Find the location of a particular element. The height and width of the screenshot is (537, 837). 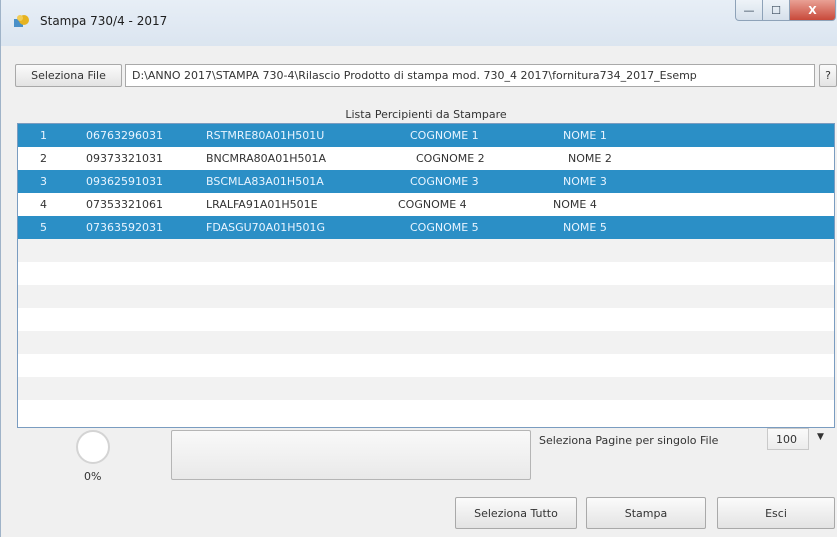

progress-percent: 0% is located at coordinates (93, 476).